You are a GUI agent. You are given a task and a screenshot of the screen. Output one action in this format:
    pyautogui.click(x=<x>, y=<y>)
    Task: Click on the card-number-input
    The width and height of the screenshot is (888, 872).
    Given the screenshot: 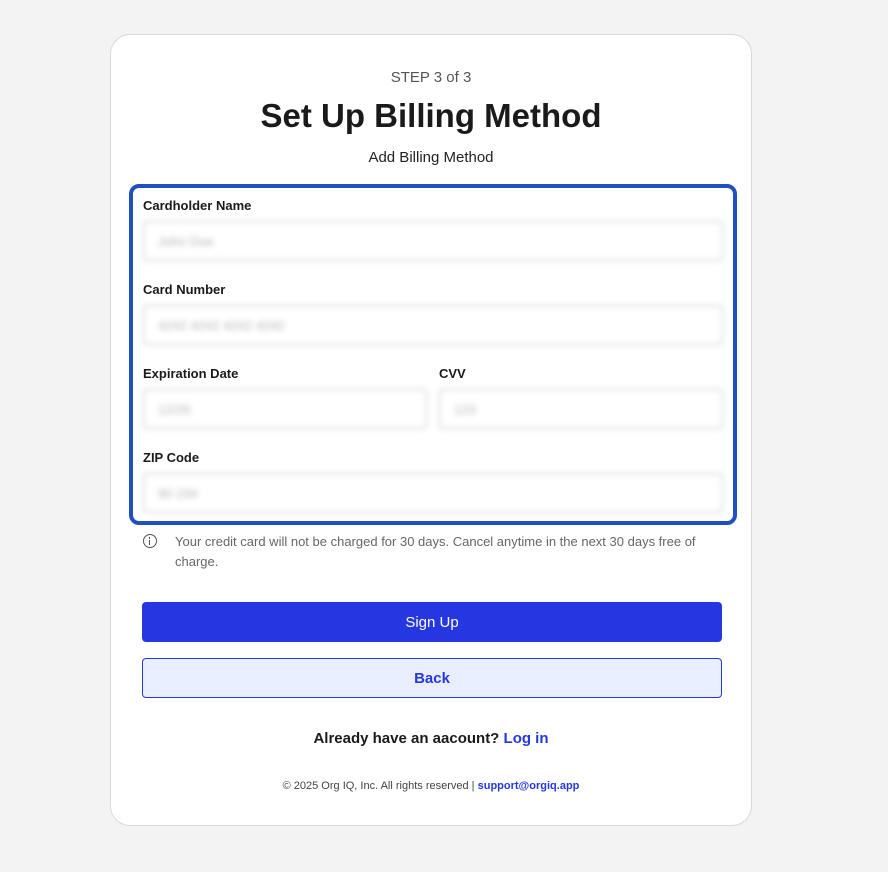 What is the action you would take?
    pyautogui.click(x=433, y=325)
    